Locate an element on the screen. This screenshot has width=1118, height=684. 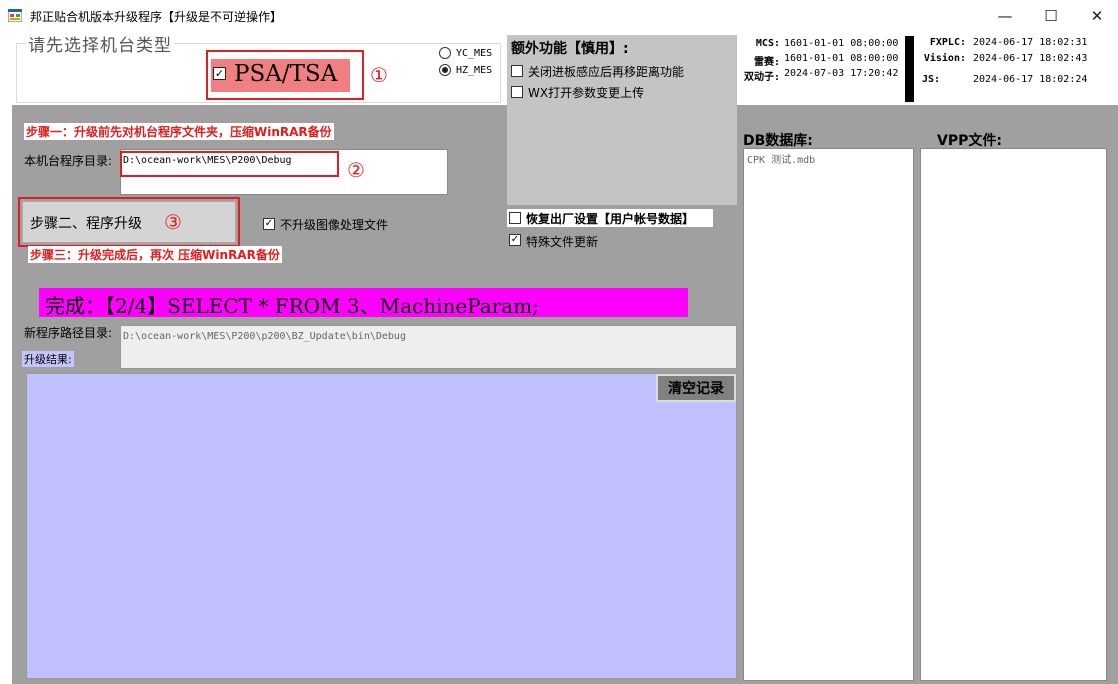
db-listbox is located at coordinates (828, 414).